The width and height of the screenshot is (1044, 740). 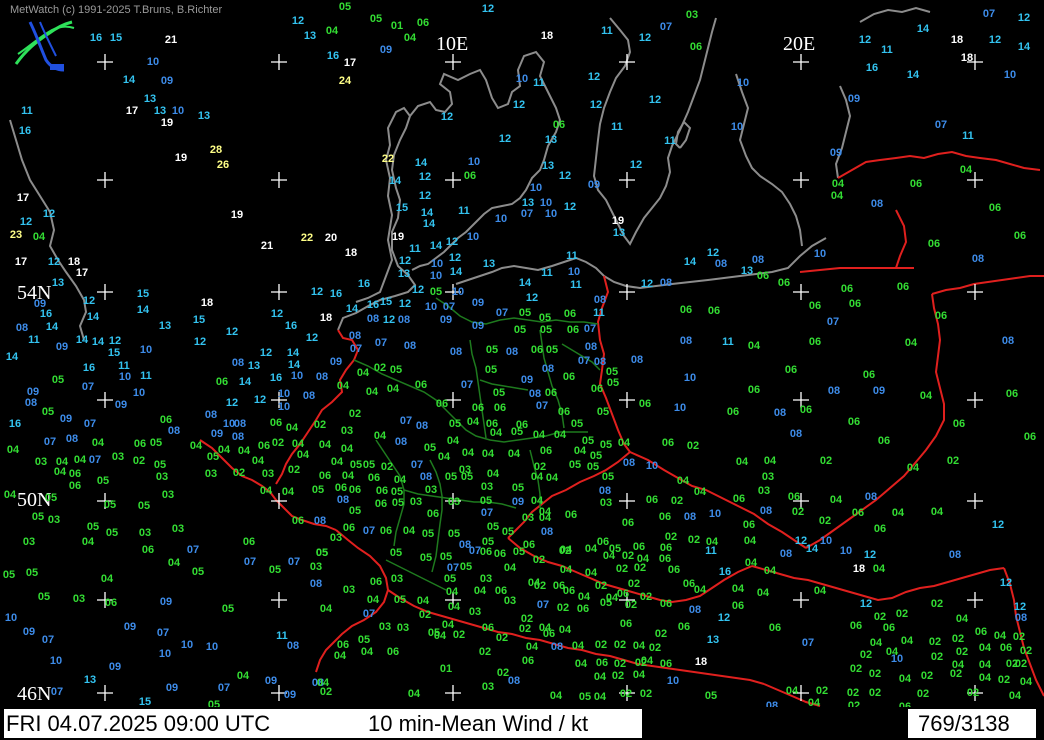 What do you see at coordinates (16, 235) in the screenshot?
I see `station-wind-value: 23` at bounding box center [16, 235].